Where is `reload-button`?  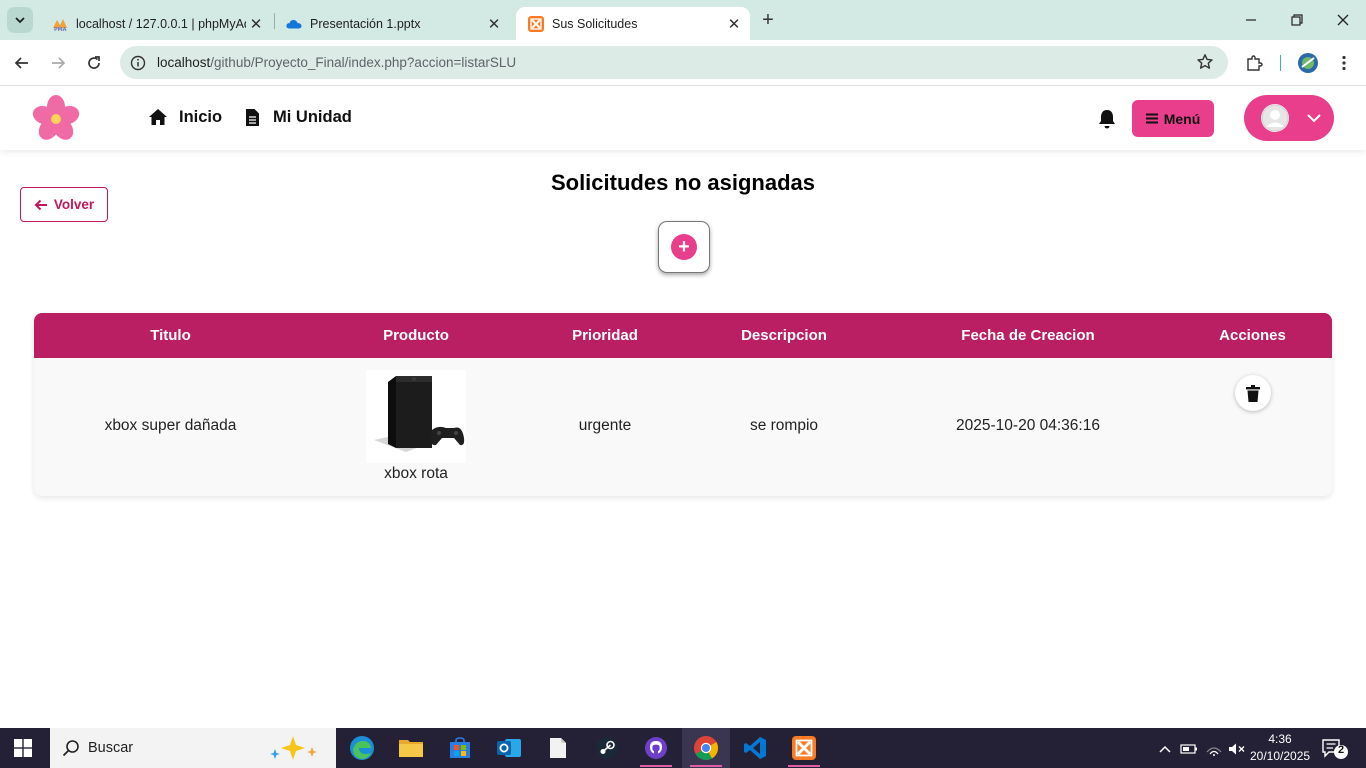
reload-button is located at coordinates (94, 63).